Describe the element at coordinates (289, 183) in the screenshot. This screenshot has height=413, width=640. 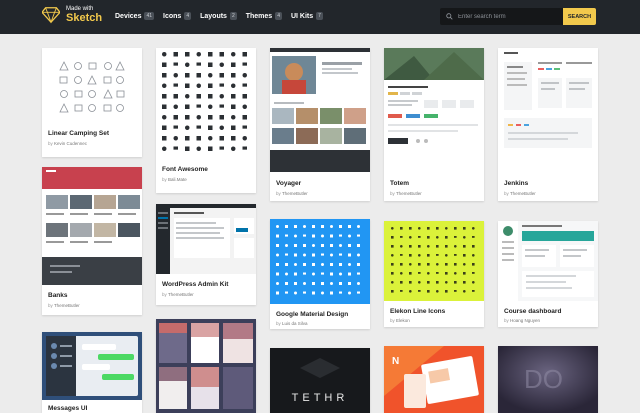
I see `card-title: Voyager` at that location.